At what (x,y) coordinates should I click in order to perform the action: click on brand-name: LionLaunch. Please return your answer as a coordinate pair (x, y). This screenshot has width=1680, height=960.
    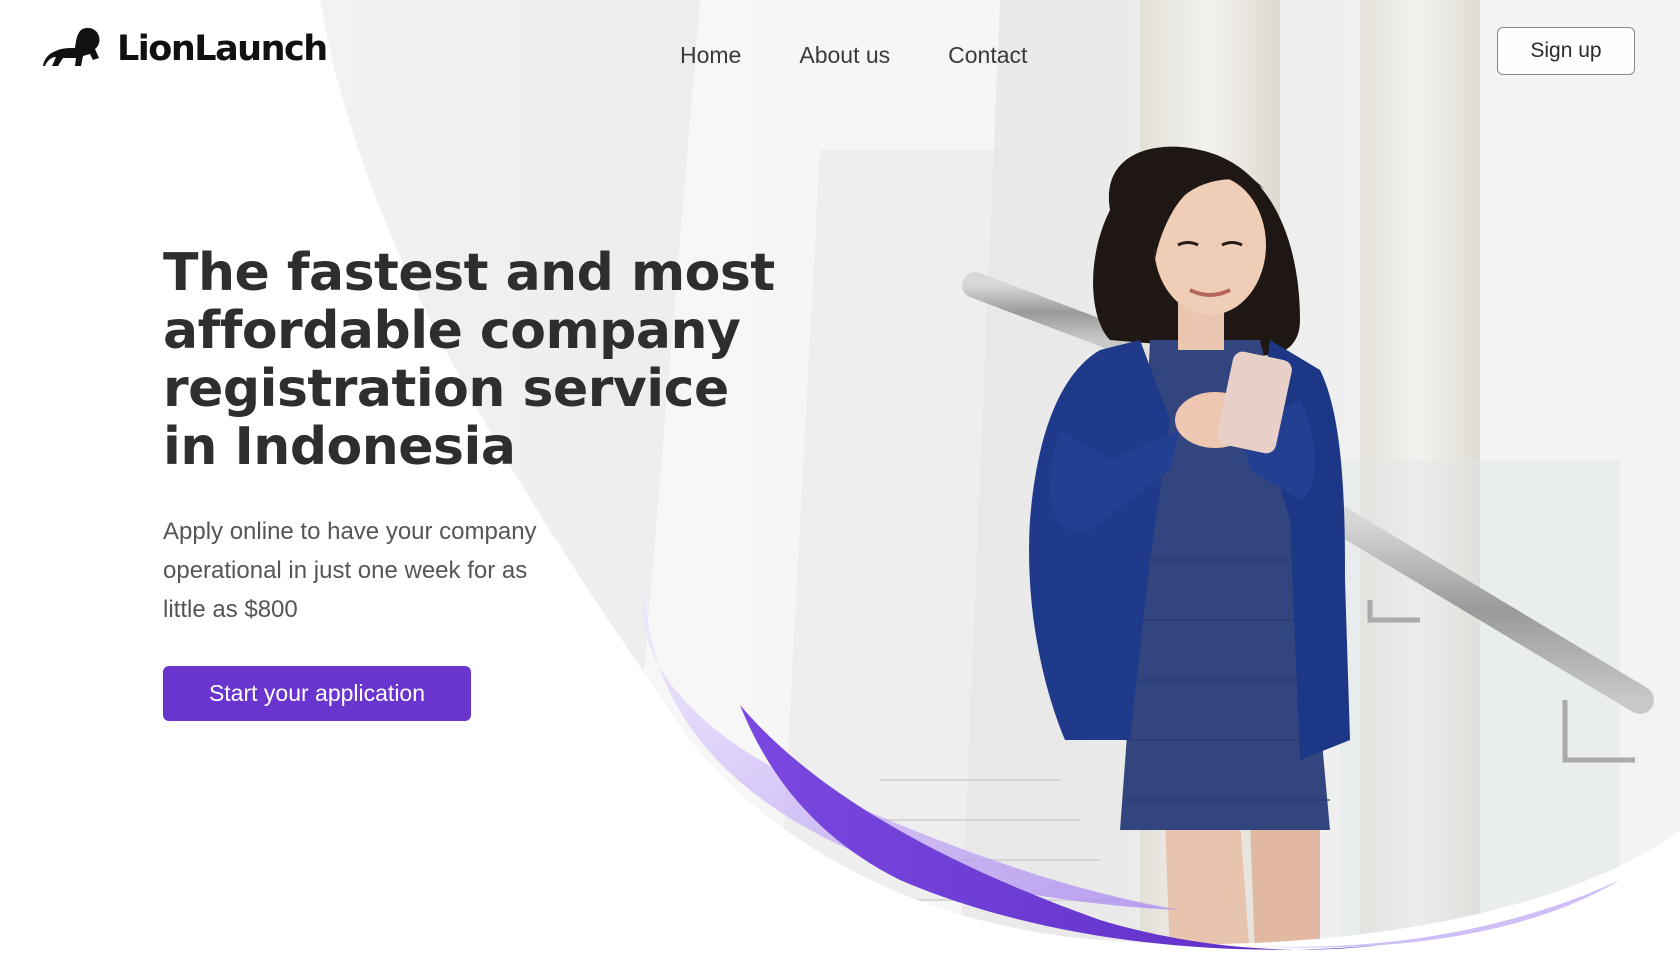
    Looking at the image, I should click on (222, 48).